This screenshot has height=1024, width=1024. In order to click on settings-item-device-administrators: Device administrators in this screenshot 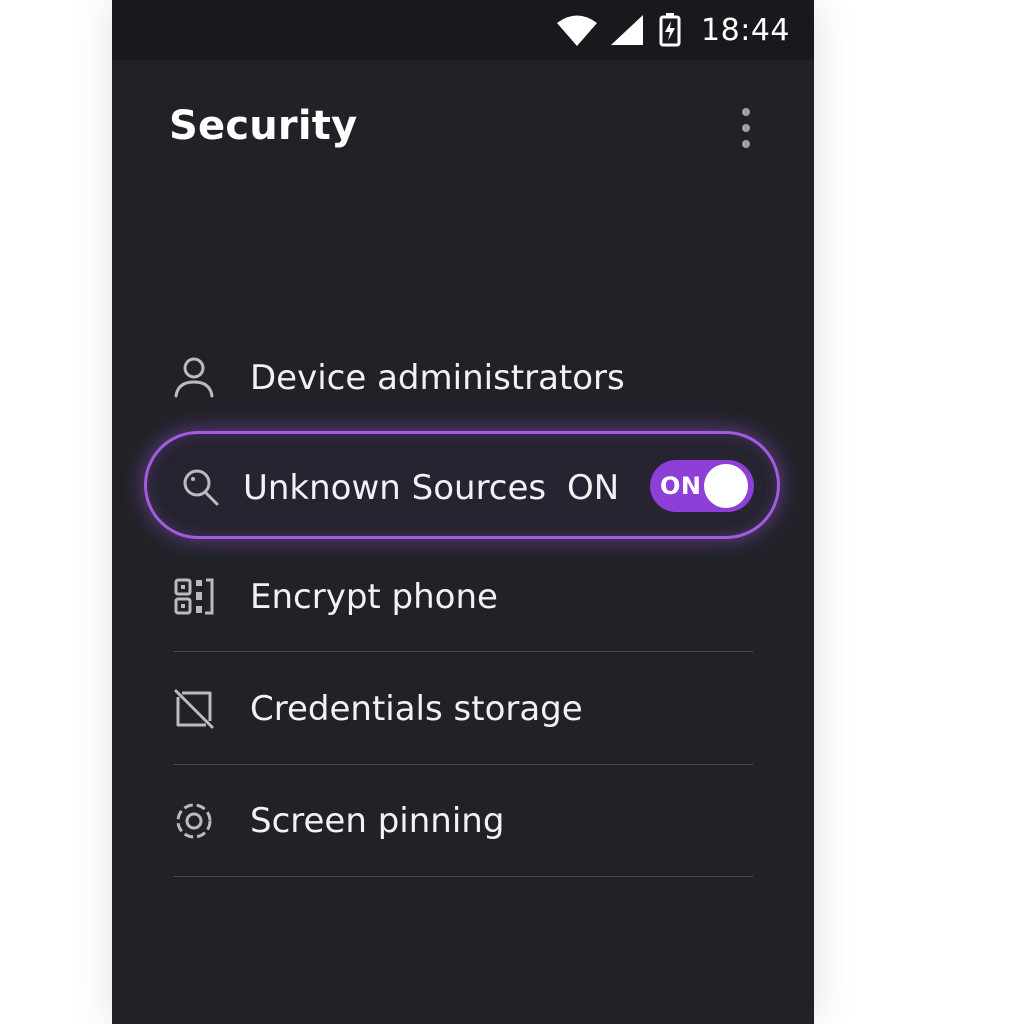, I will do `click(463, 376)`.